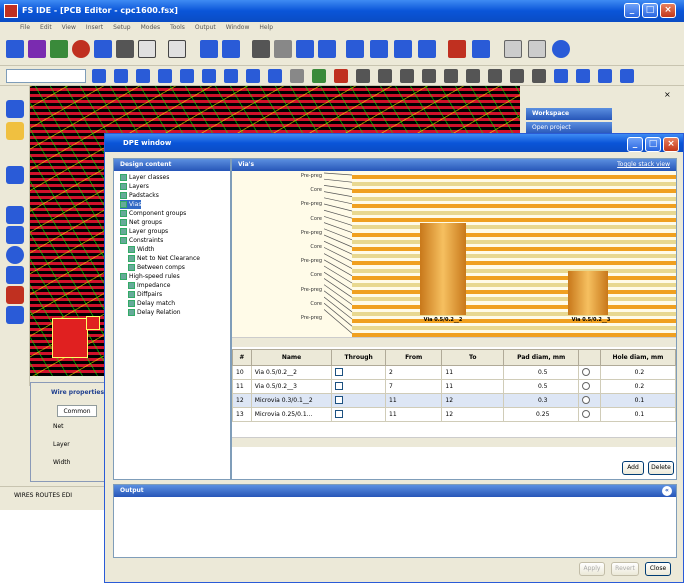 This screenshot has height=583, width=684. I want to click on route-tool-icon, so click(37, 49).